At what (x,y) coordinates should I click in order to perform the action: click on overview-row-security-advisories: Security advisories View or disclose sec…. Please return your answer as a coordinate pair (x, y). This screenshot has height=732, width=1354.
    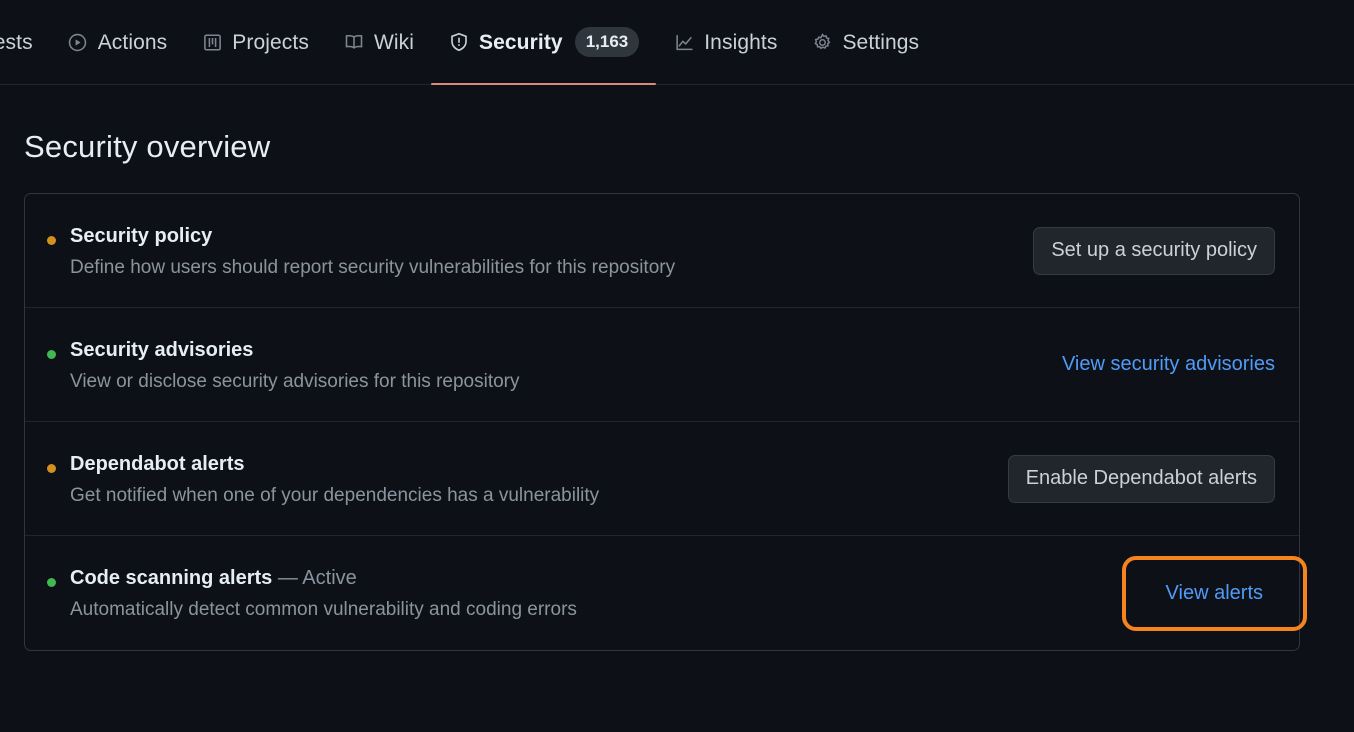
    Looking at the image, I should click on (662, 365).